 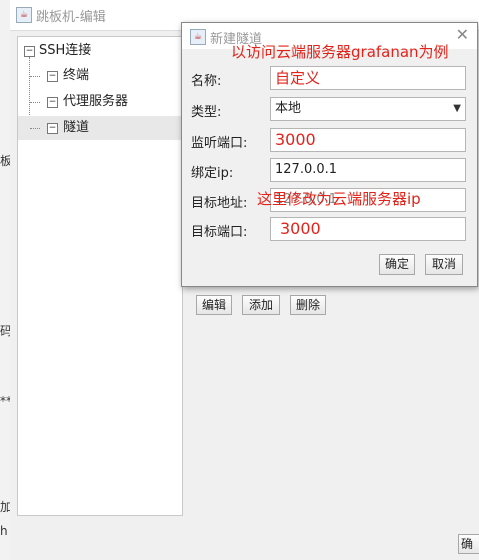 I want to click on type-select-value: 本地, so click(x=288, y=108).